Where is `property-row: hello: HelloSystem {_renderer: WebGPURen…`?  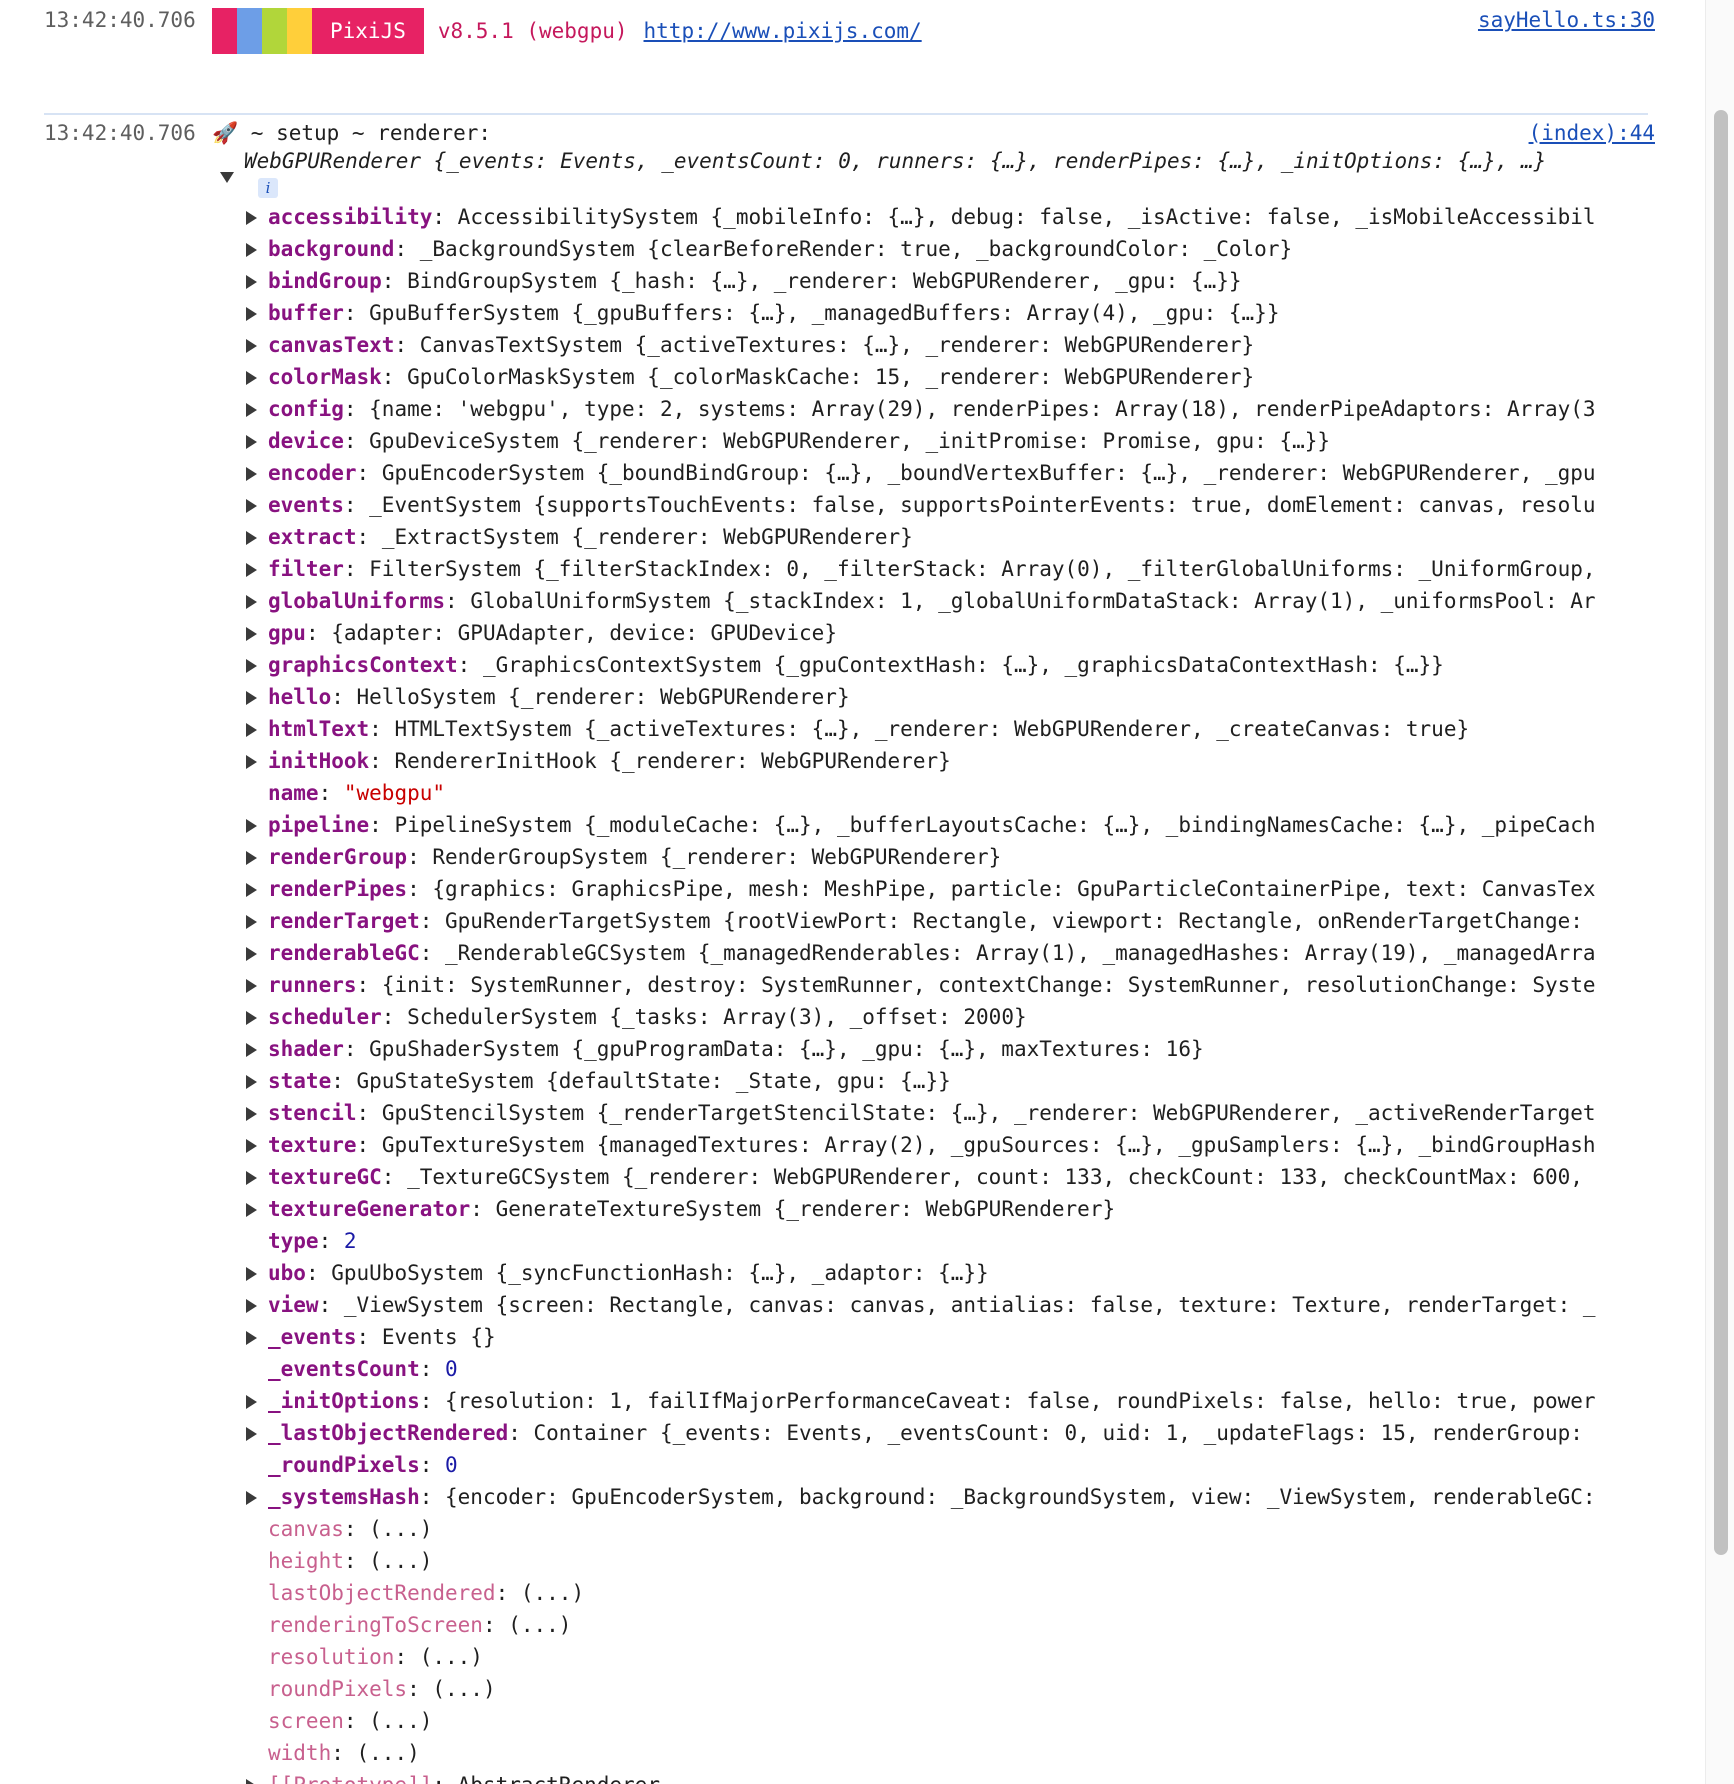
property-row: hello: HelloSystem {_renderer: WebGPURen… is located at coordinates (949, 697).